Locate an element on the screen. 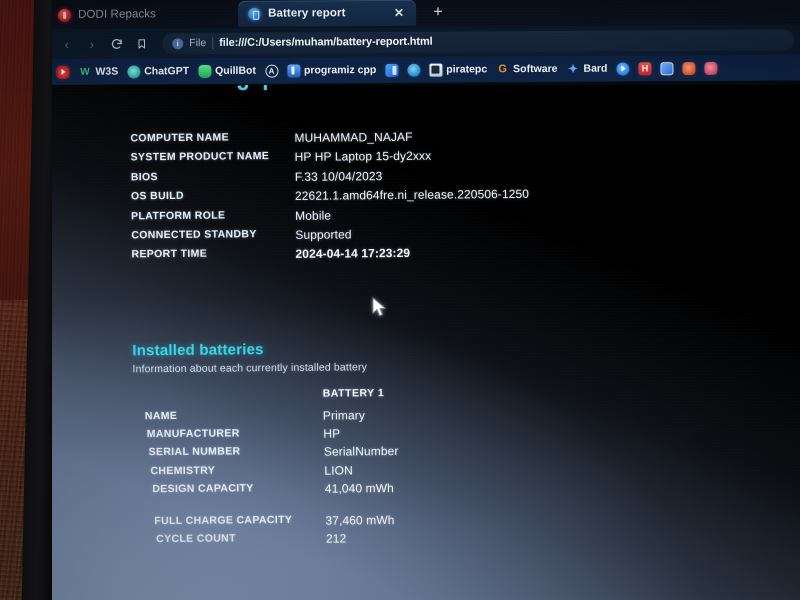 This screenshot has width=800, height=600. battery-info-key: NAME is located at coordinates (161, 416).